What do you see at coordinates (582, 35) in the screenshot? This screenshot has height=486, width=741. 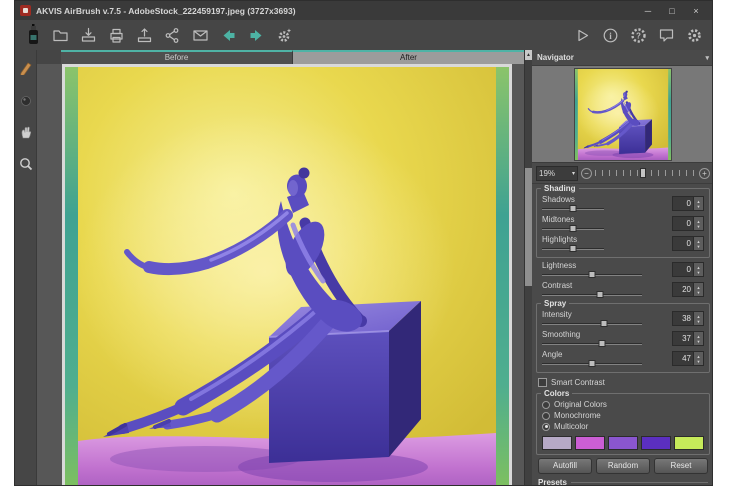 I see `run-button` at bounding box center [582, 35].